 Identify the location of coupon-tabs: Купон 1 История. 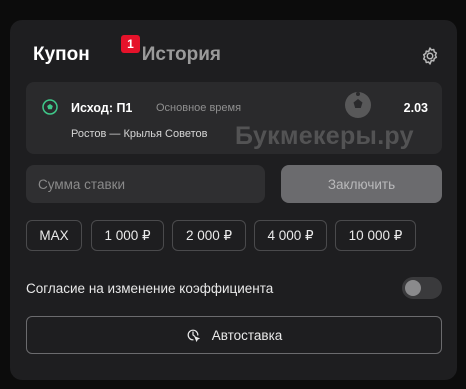
(127, 53).